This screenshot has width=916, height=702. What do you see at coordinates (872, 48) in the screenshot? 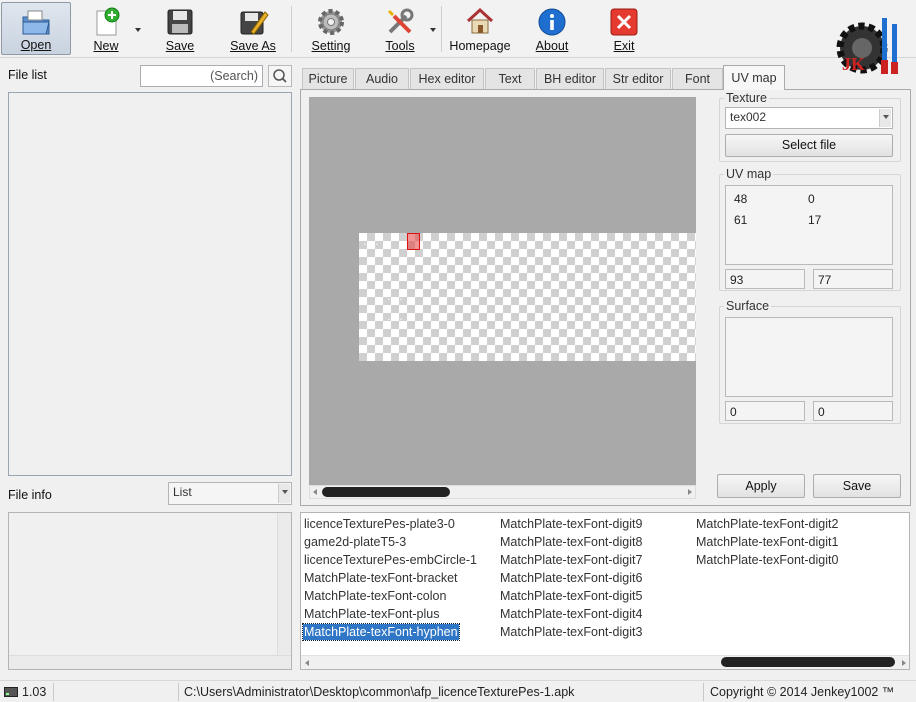
I see `app-logo: JK` at bounding box center [872, 48].